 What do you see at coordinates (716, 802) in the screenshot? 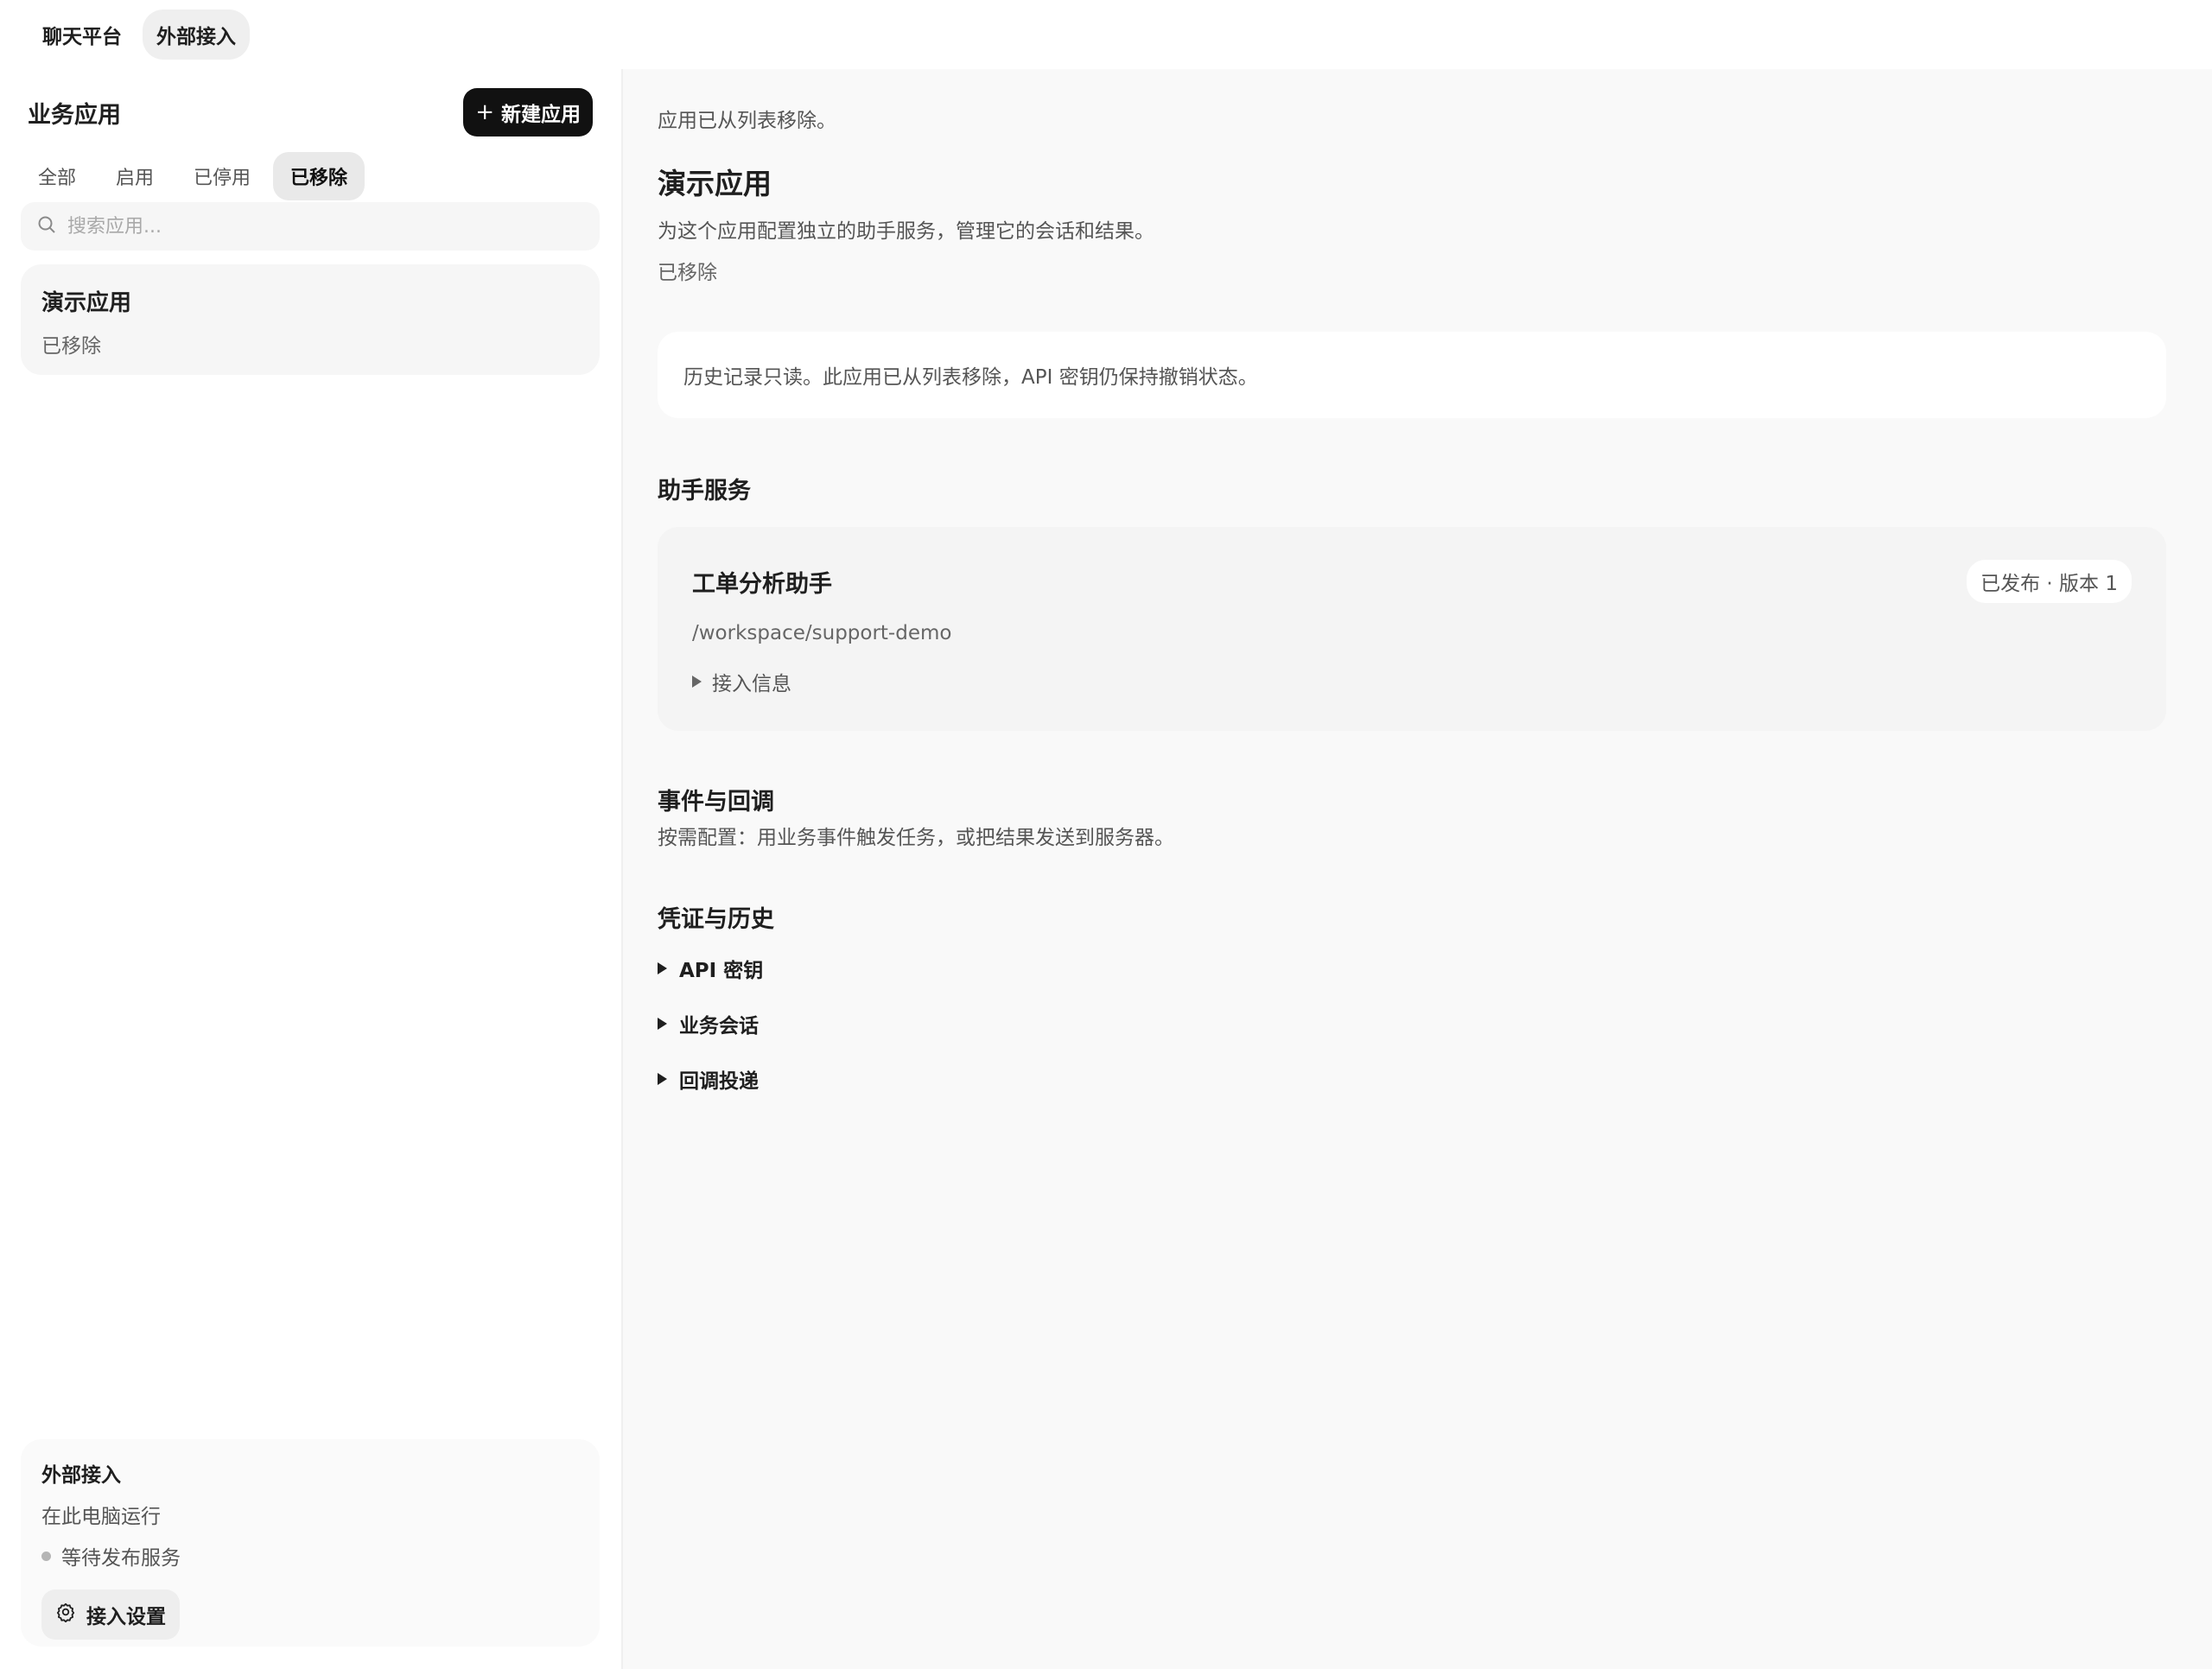
I see `events-section-title: 事件与回调` at bounding box center [716, 802].